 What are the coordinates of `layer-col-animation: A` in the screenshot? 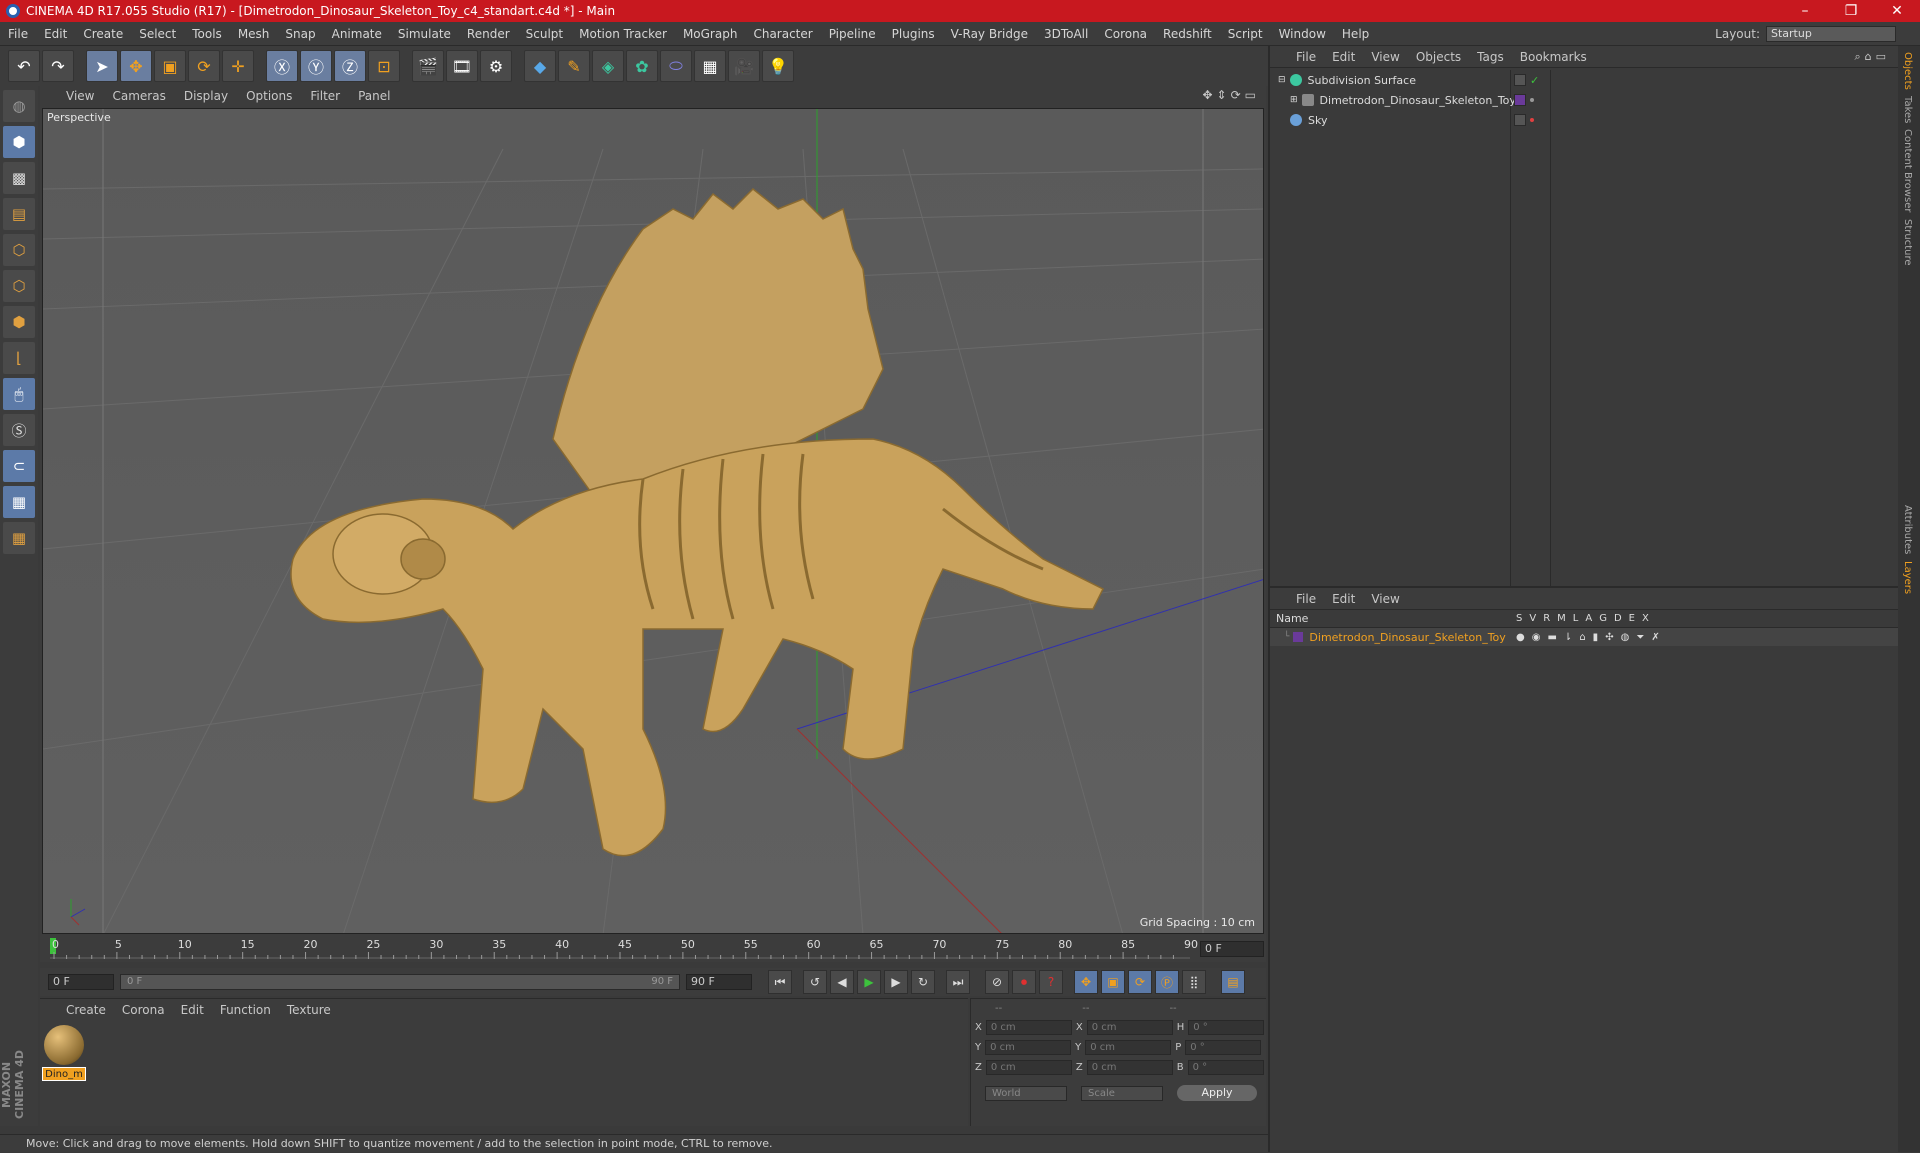 It's located at (1588, 618).